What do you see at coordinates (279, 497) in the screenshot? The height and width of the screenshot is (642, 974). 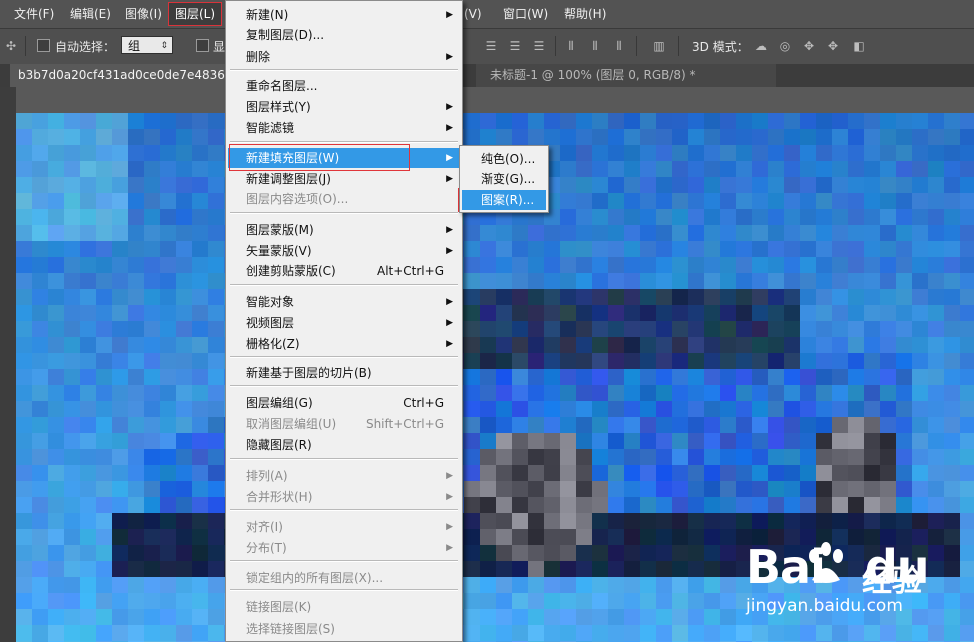 I see `menu-item-label: 合并形状(H)` at bounding box center [279, 497].